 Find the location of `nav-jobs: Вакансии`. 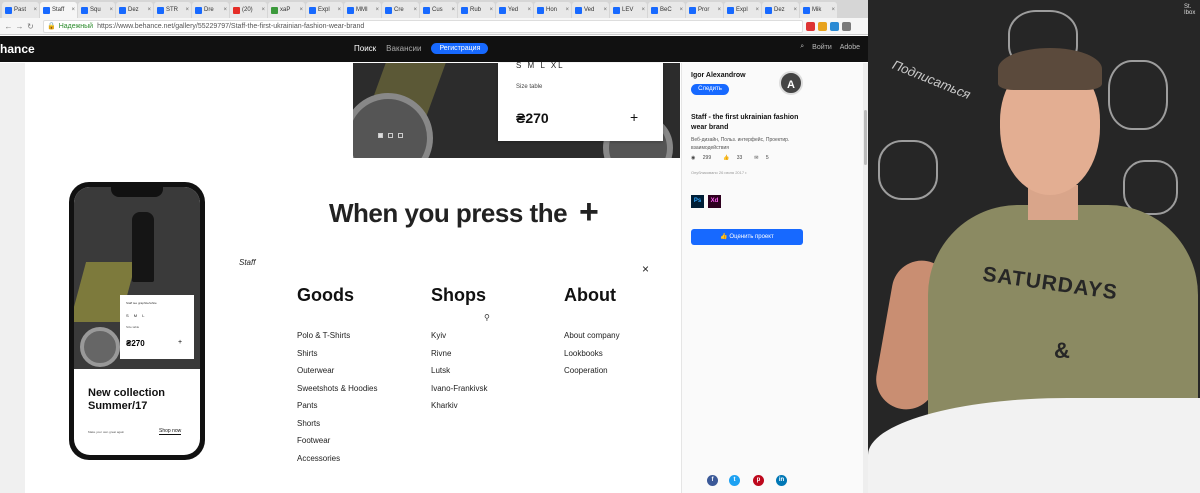

nav-jobs: Вакансии is located at coordinates (403, 48).